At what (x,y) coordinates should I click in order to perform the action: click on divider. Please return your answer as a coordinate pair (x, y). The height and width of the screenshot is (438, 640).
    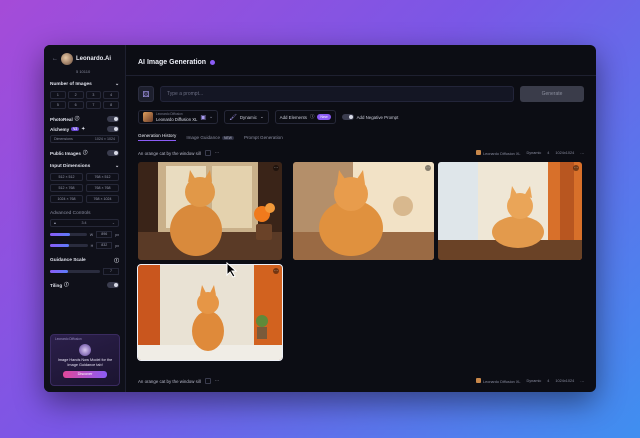
    Looking at the image, I should click on (361, 75).